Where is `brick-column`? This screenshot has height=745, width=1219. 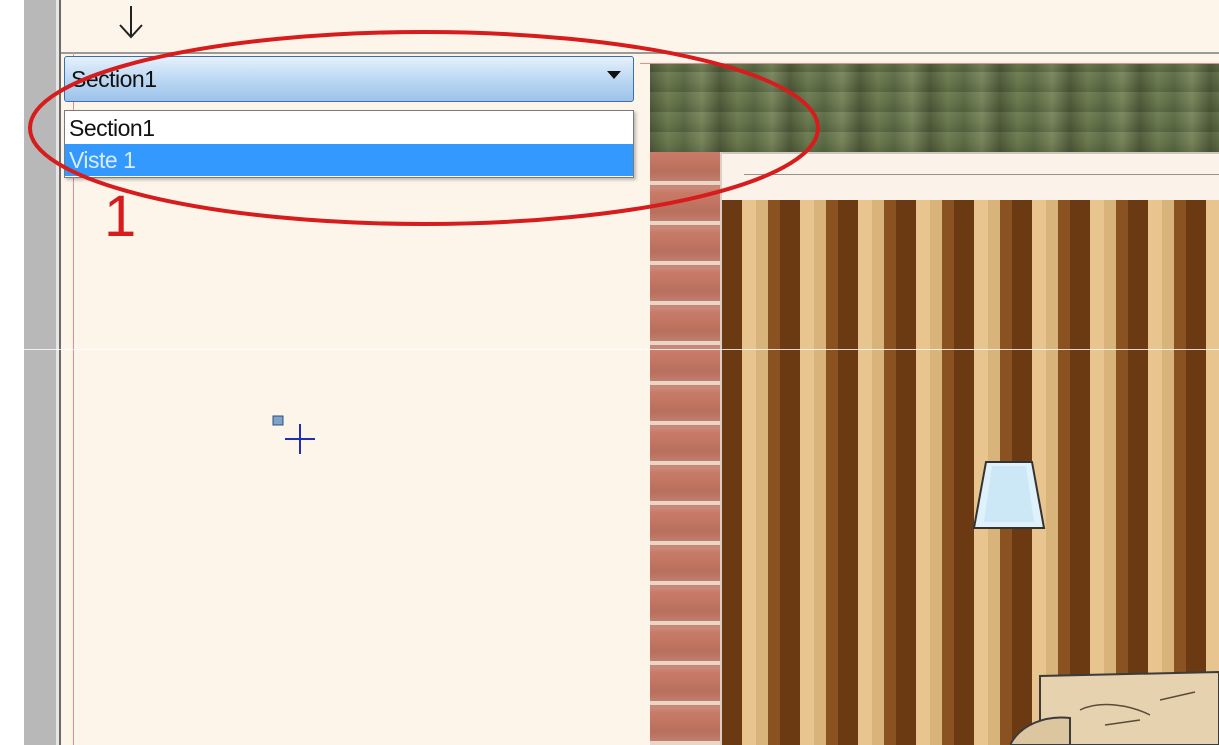
brick-column is located at coordinates (686, 448).